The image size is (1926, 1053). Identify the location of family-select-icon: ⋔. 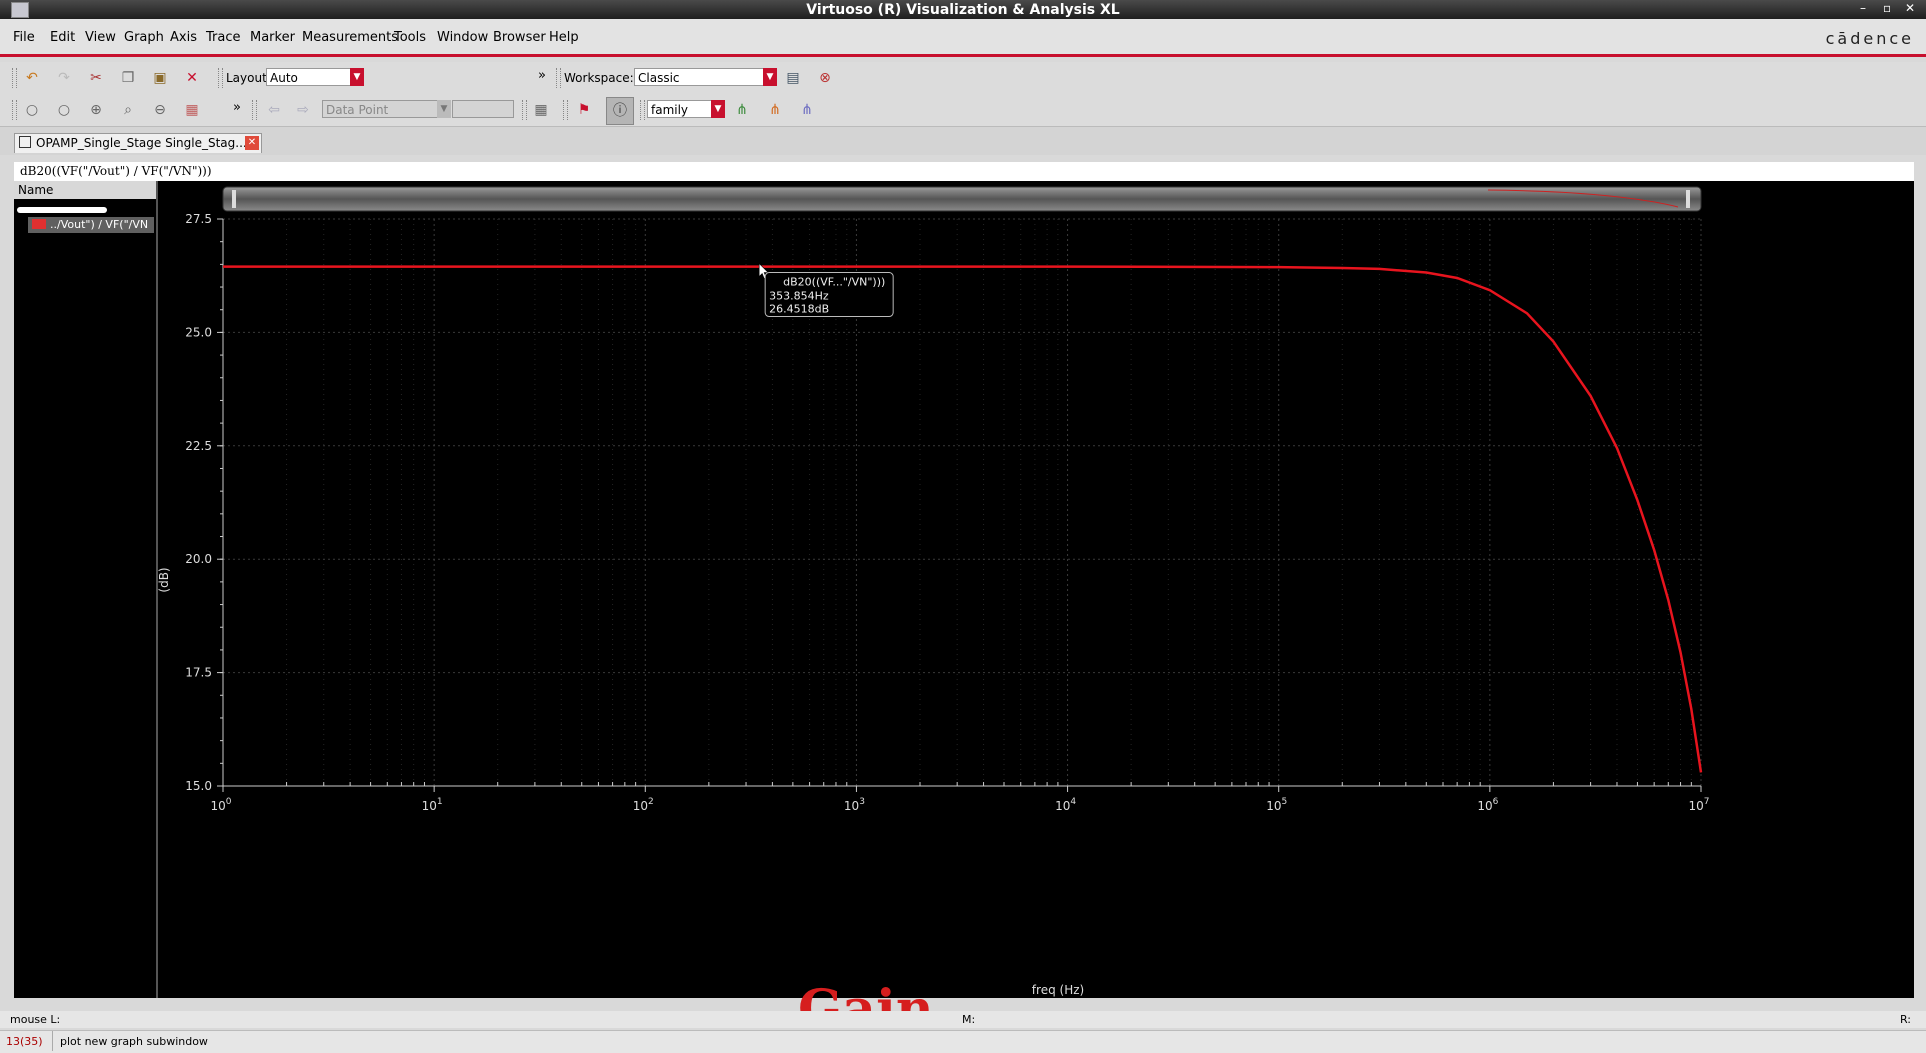
(807, 110).